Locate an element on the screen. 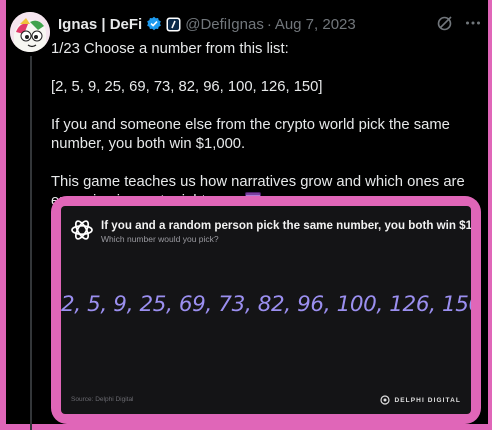 This screenshot has height=430, width=492. tweet-header: Ignas | DeFi @DefiIgnas · Aug 7, 2023 is located at coordinates (270, 24).